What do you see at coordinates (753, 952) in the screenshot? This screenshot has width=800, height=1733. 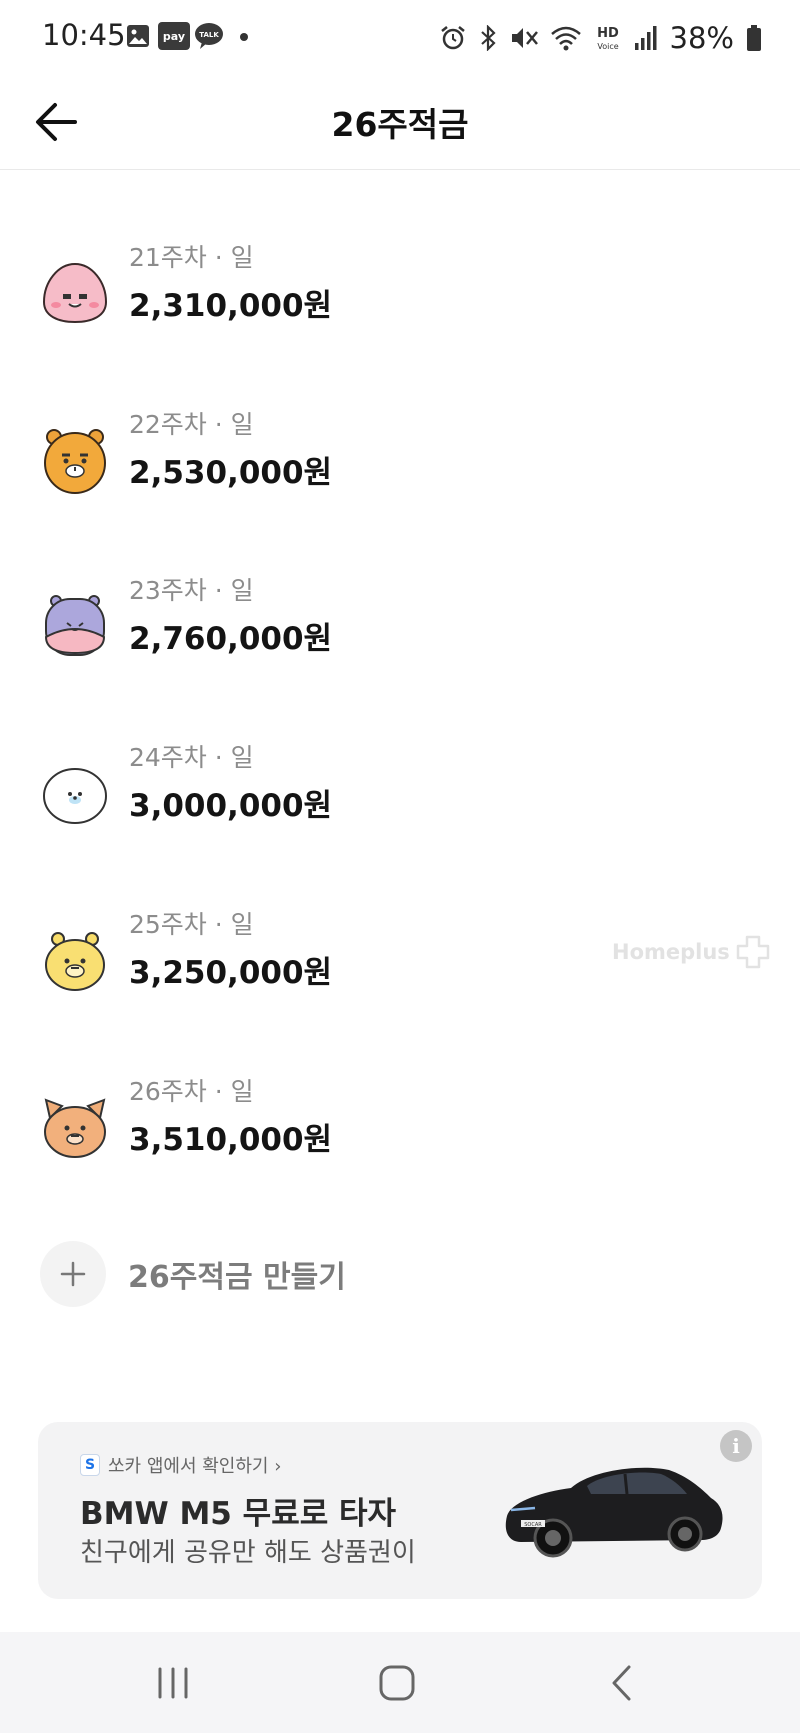 I see `homeplus-logo-icon` at bounding box center [753, 952].